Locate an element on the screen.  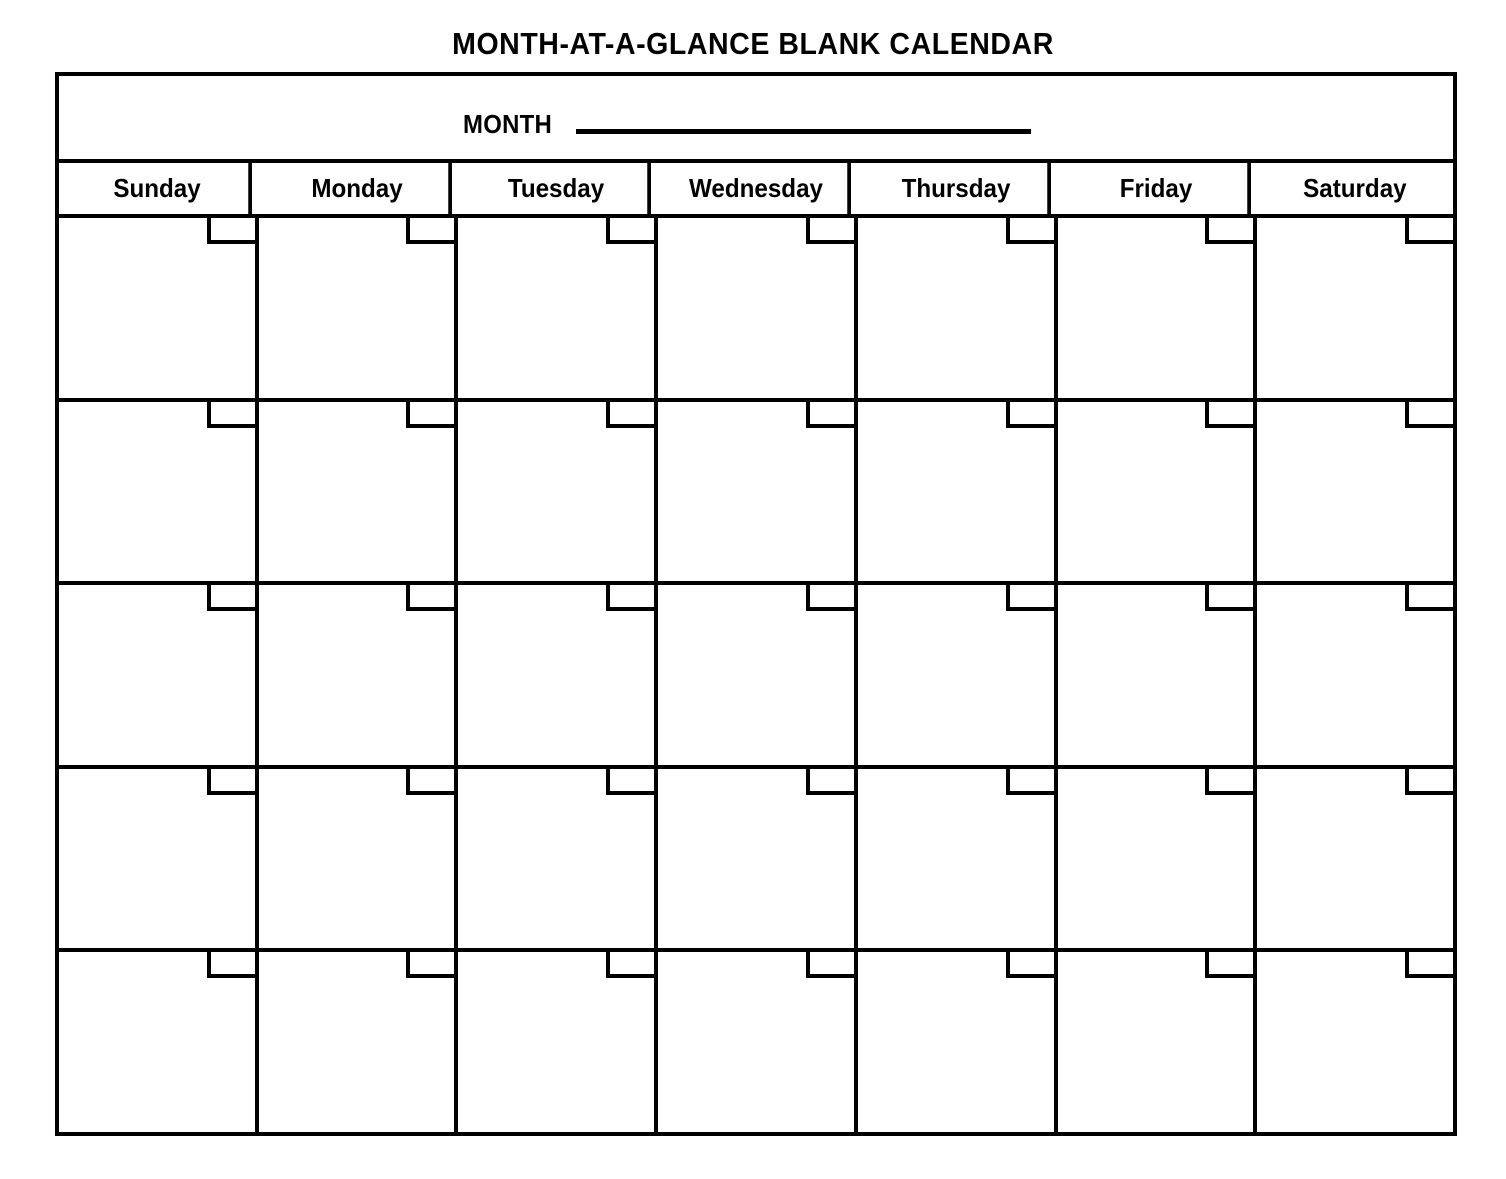
day-header-label: Saturday is located at coordinates (1355, 188).